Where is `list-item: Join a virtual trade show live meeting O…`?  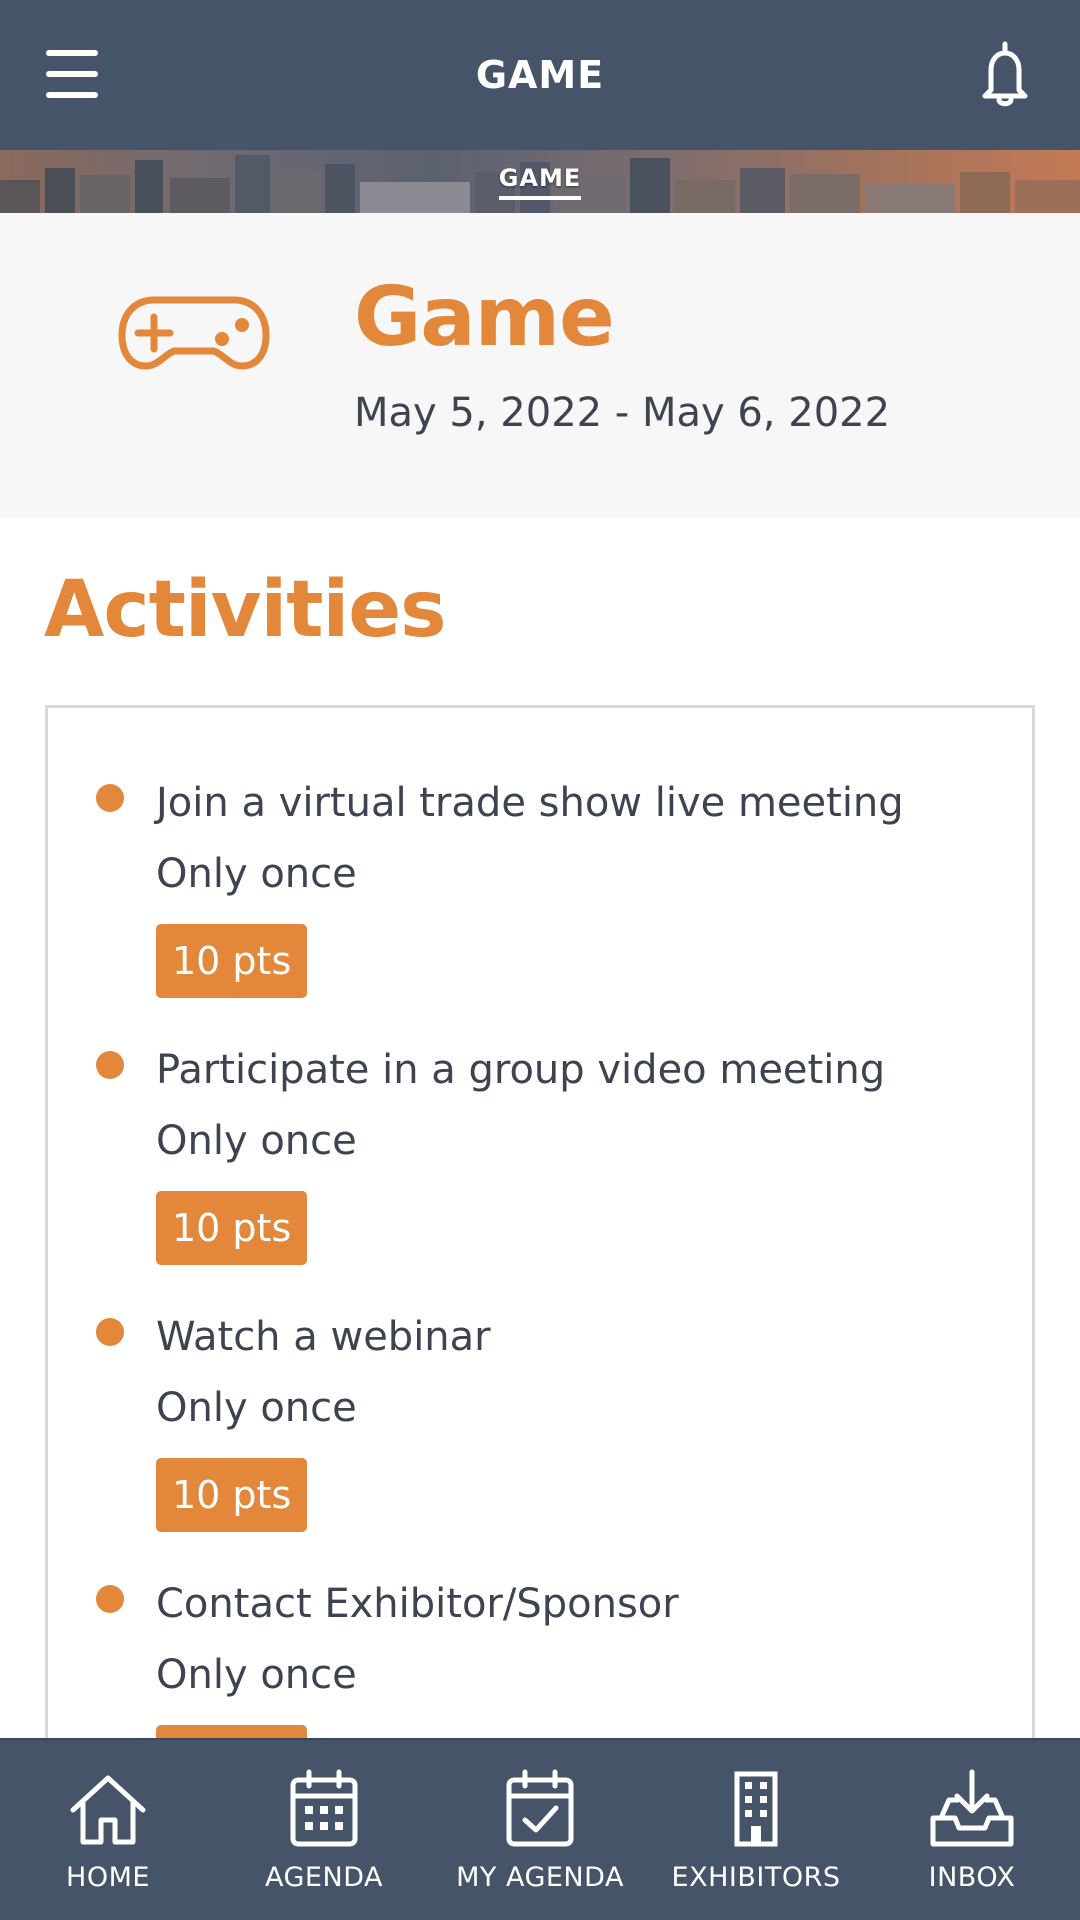
list-item: Join a virtual trade show live meeting O… is located at coordinates (540, 853).